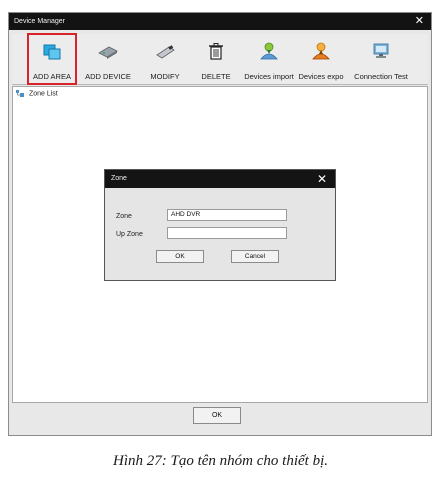 The height and width of the screenshot is (481, 441). I want to click on devices-import-button: Devices import, so click(269, 59).